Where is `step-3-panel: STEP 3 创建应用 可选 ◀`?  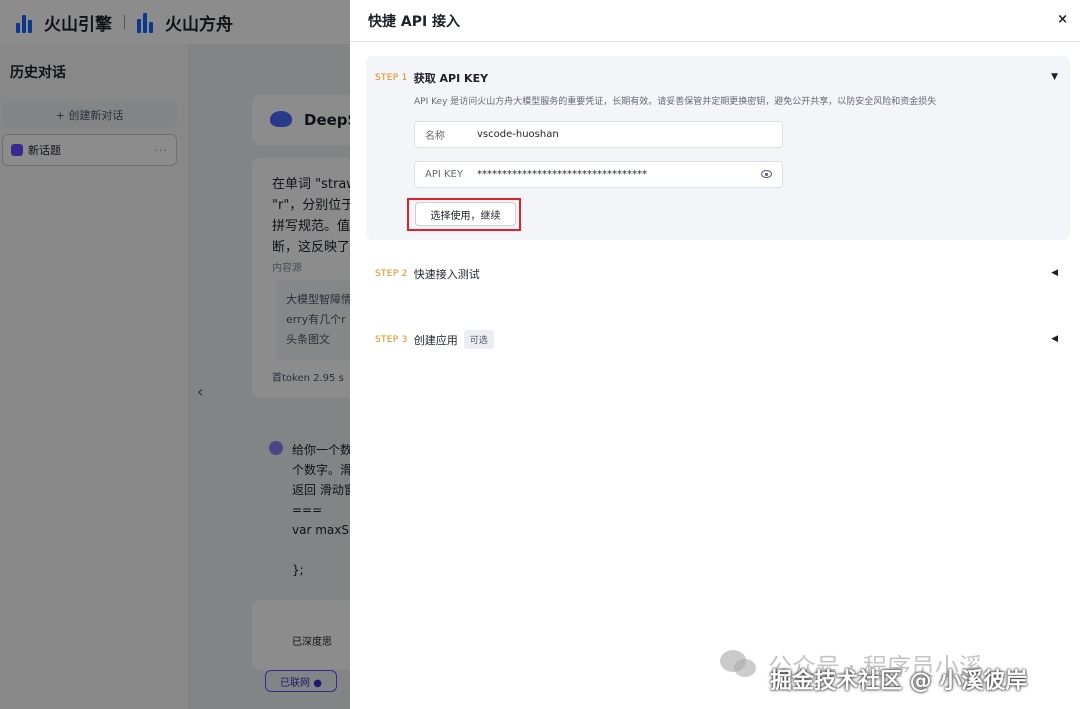
step-3-panel: STEP 3 创建应用 可选 ◀ is located at coordinates (718, 338).